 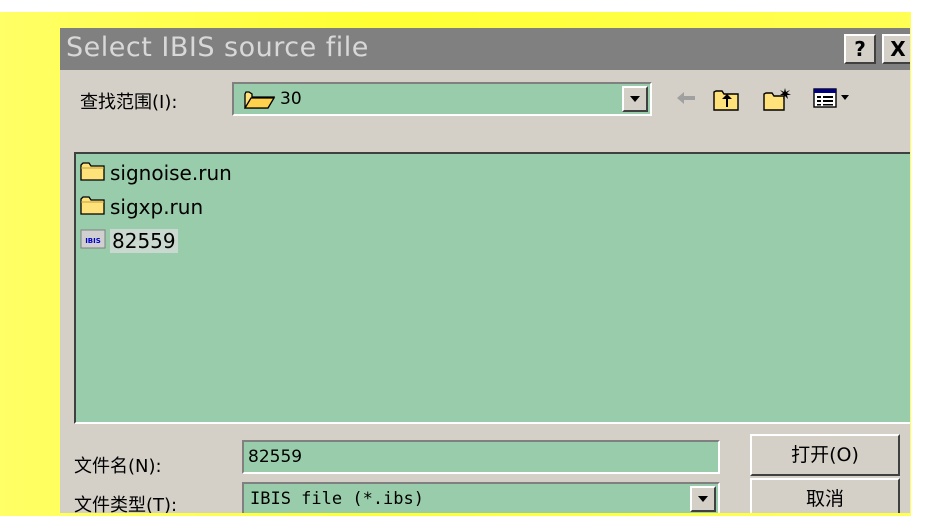 I want to click on look-in-dropdown-arrow, so click(x=635, y=99).